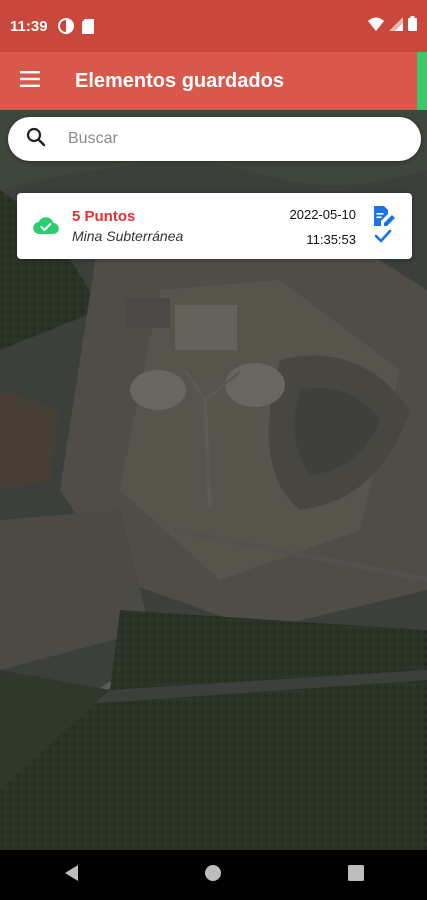 This screenshot has width=427, height=900. I want to click on search-icon, so click(36, 139).